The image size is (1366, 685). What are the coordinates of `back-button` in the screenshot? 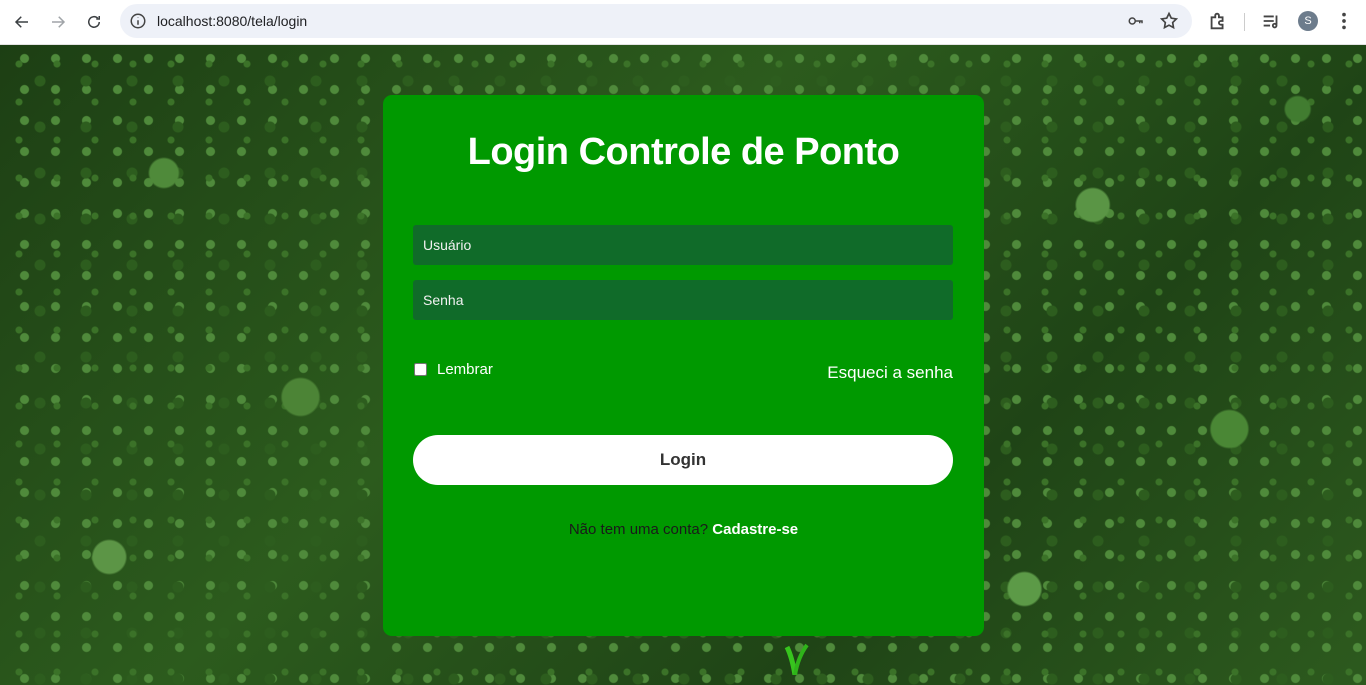 It's located at (22, 22).